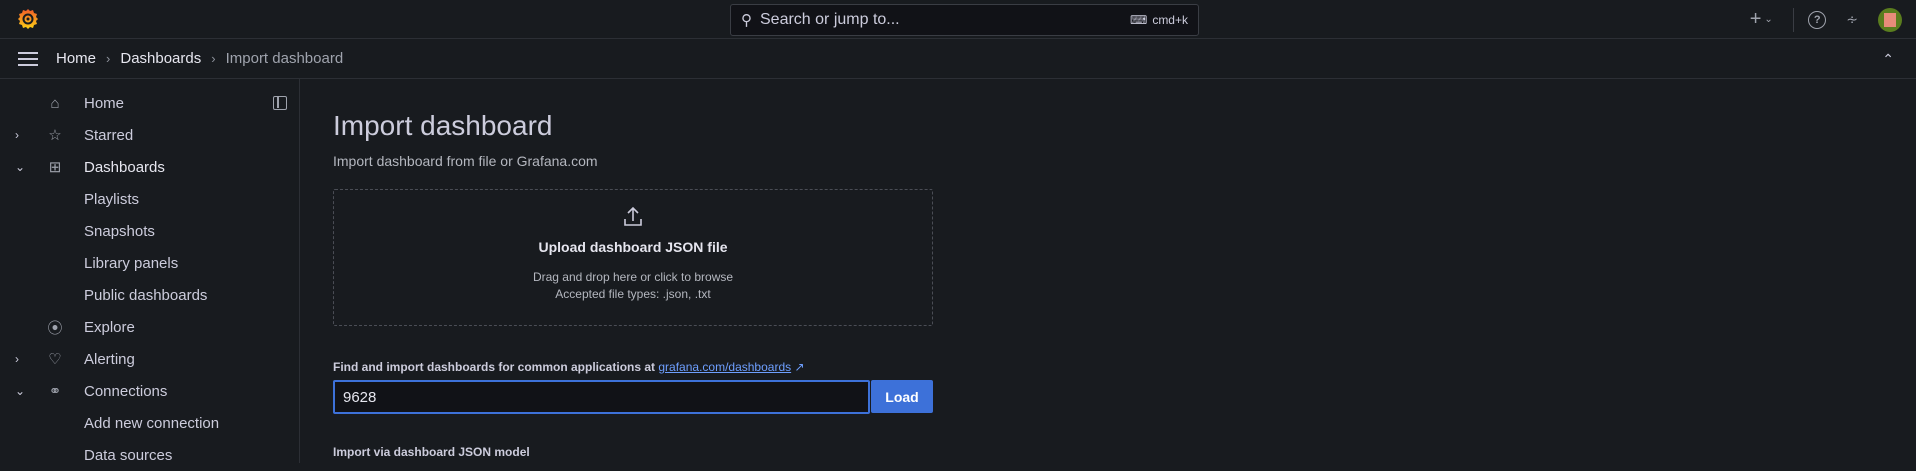 This screenshot has height=471, width=1916. I want to click on breadcrumb: Home › Dashboards › Import dashboard, so click(199, 58).